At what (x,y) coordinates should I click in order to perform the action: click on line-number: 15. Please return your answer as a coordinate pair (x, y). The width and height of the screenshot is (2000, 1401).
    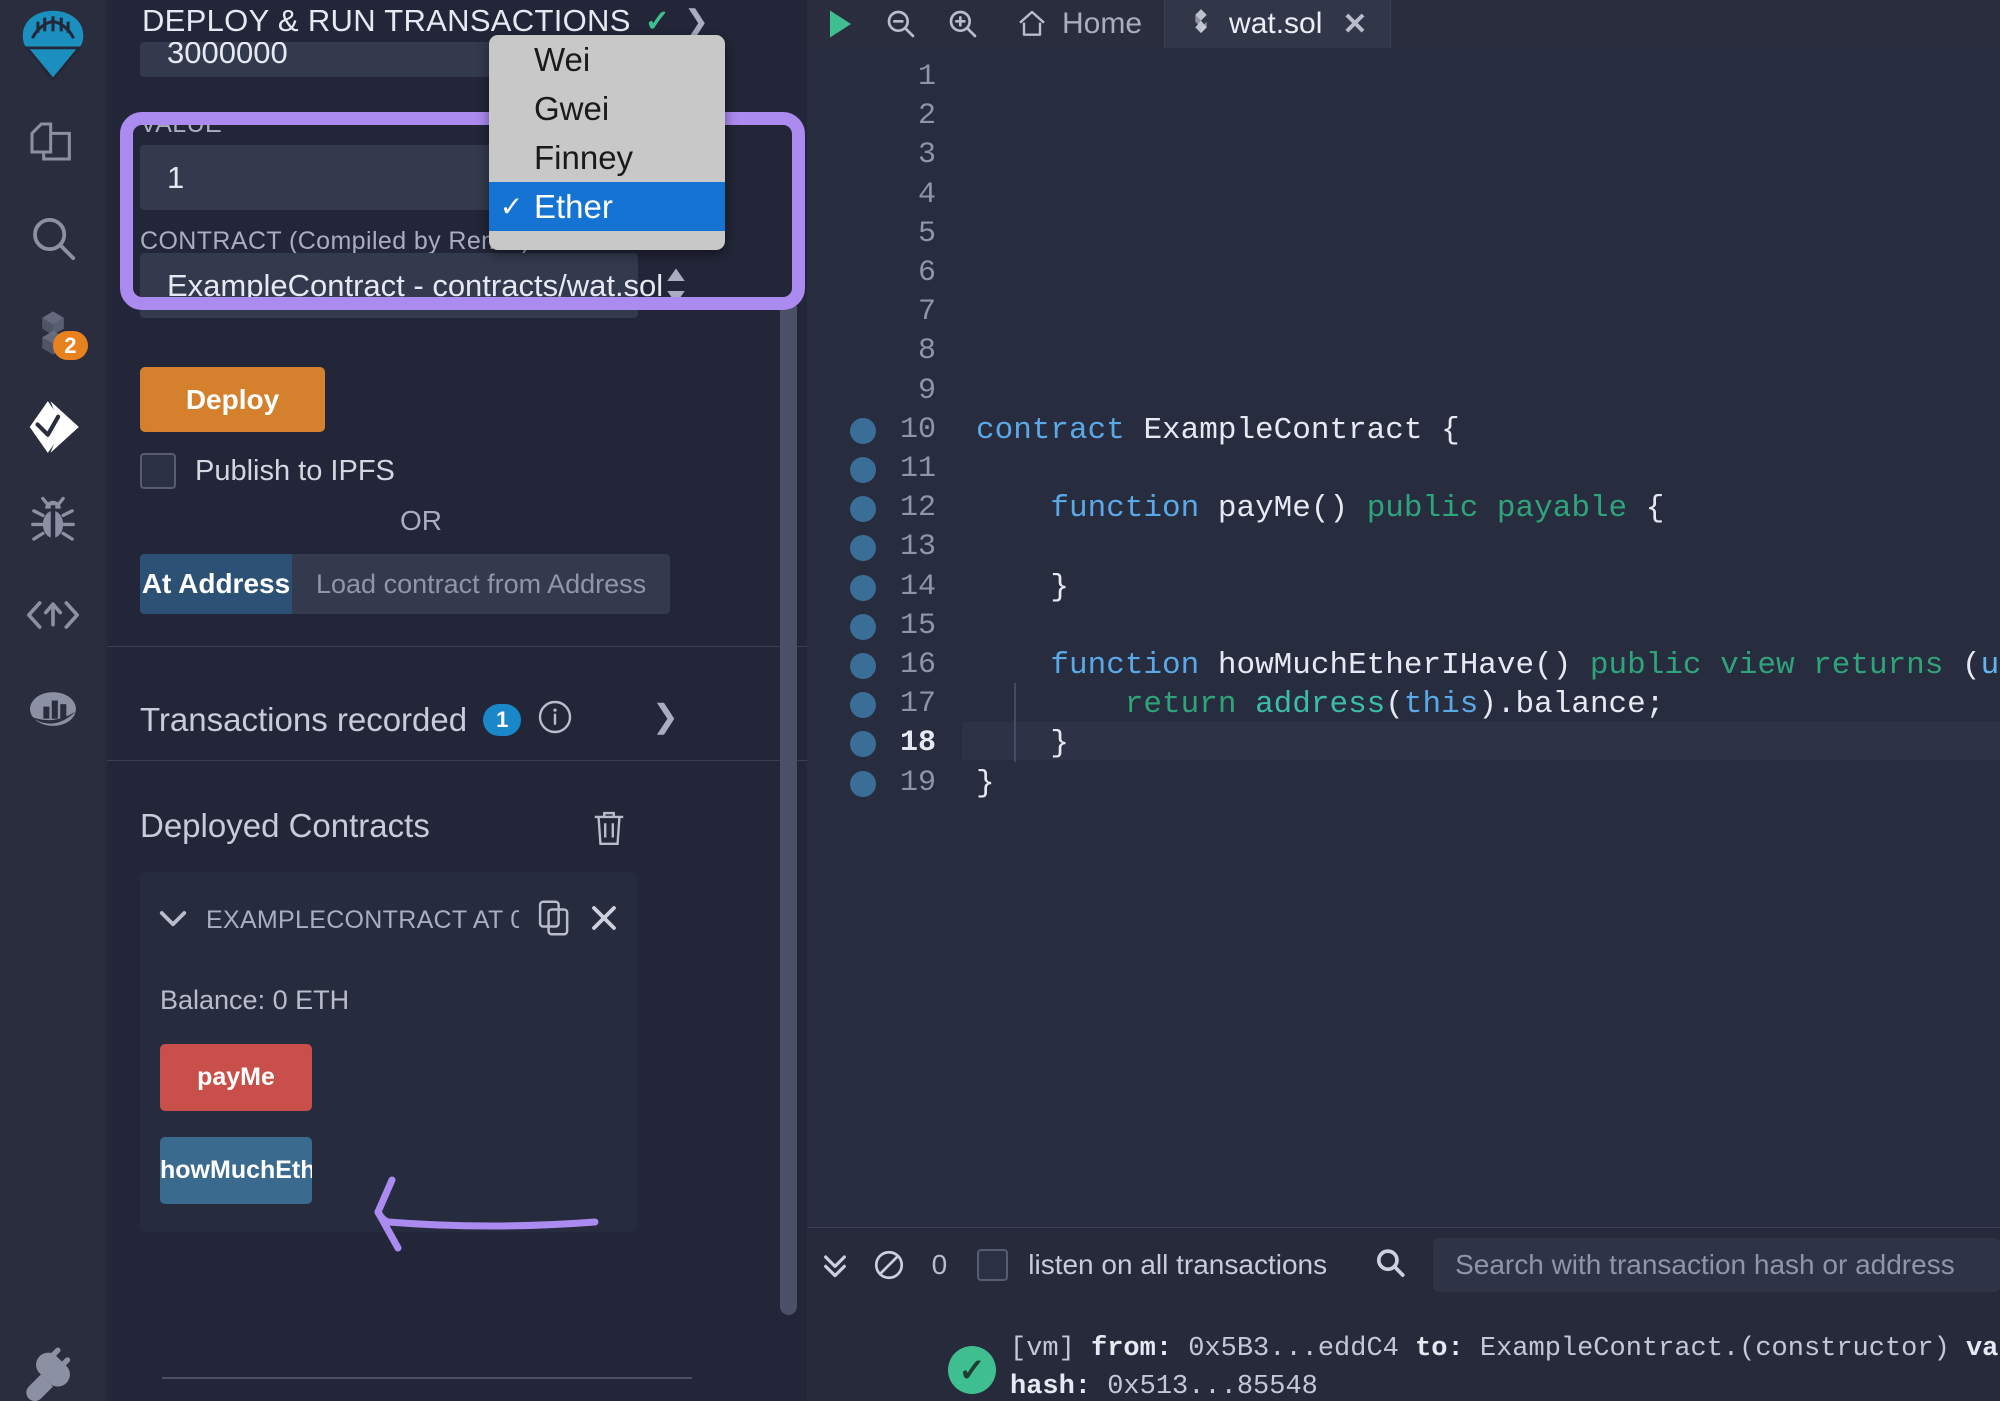
    Looking at the image, I should click on (917, 625).